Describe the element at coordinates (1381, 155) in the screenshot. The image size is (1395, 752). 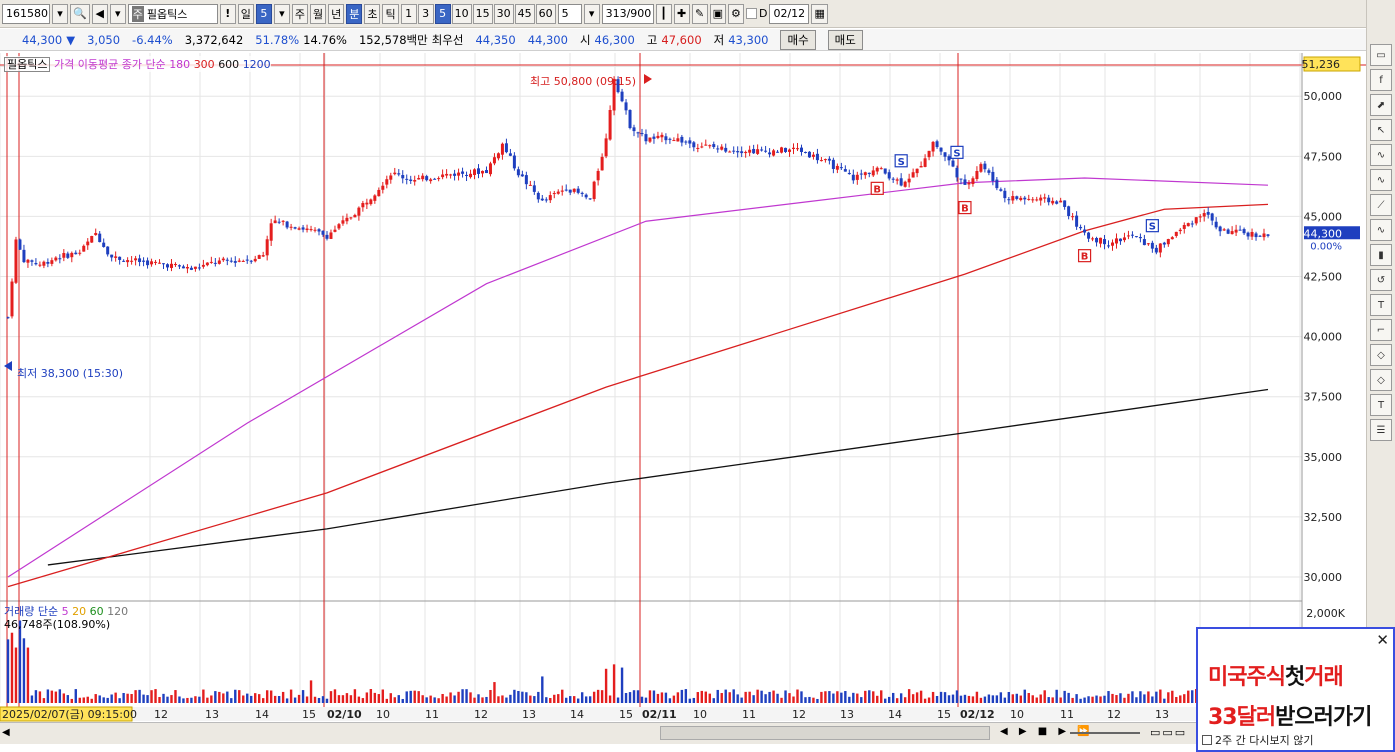
I see `trend-icon: ∿` at that location.